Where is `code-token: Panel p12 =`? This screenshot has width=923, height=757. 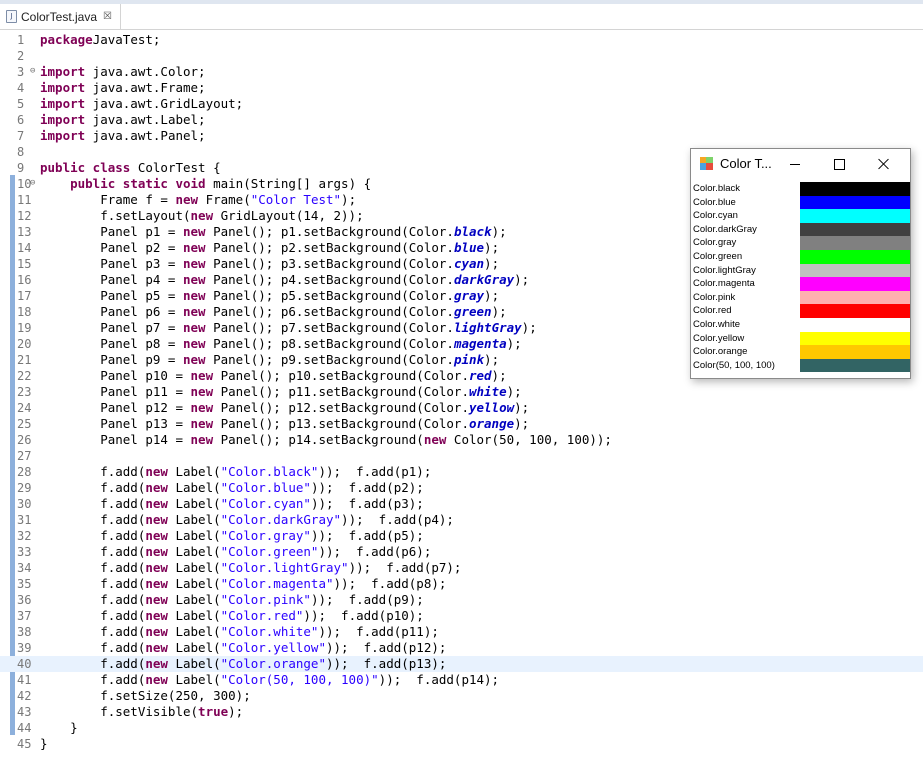
code-token: Panel p12 = is located at coordinates (115, 407).